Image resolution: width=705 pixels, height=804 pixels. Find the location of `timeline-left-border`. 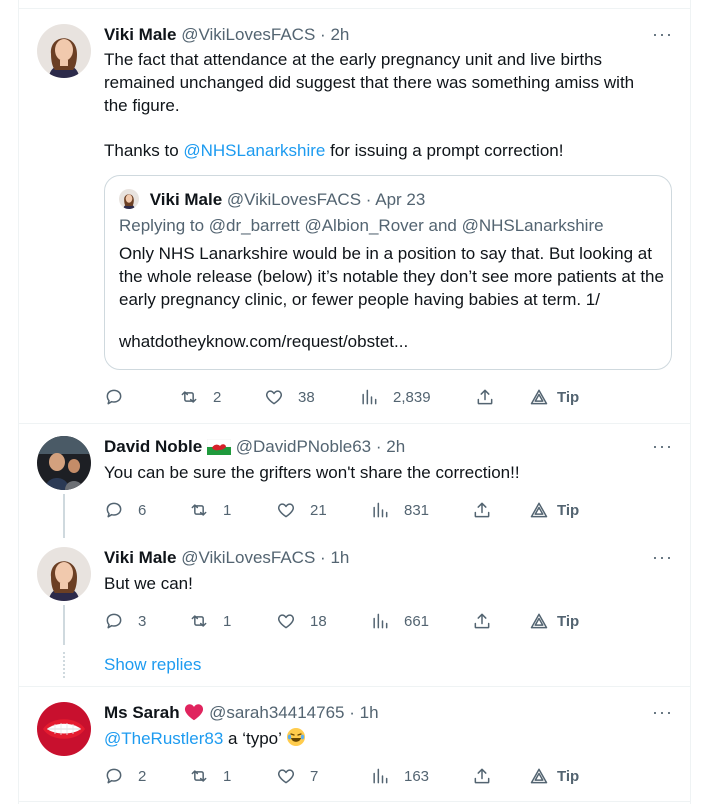

timeline-left-border is located at coordinates (18, 402).